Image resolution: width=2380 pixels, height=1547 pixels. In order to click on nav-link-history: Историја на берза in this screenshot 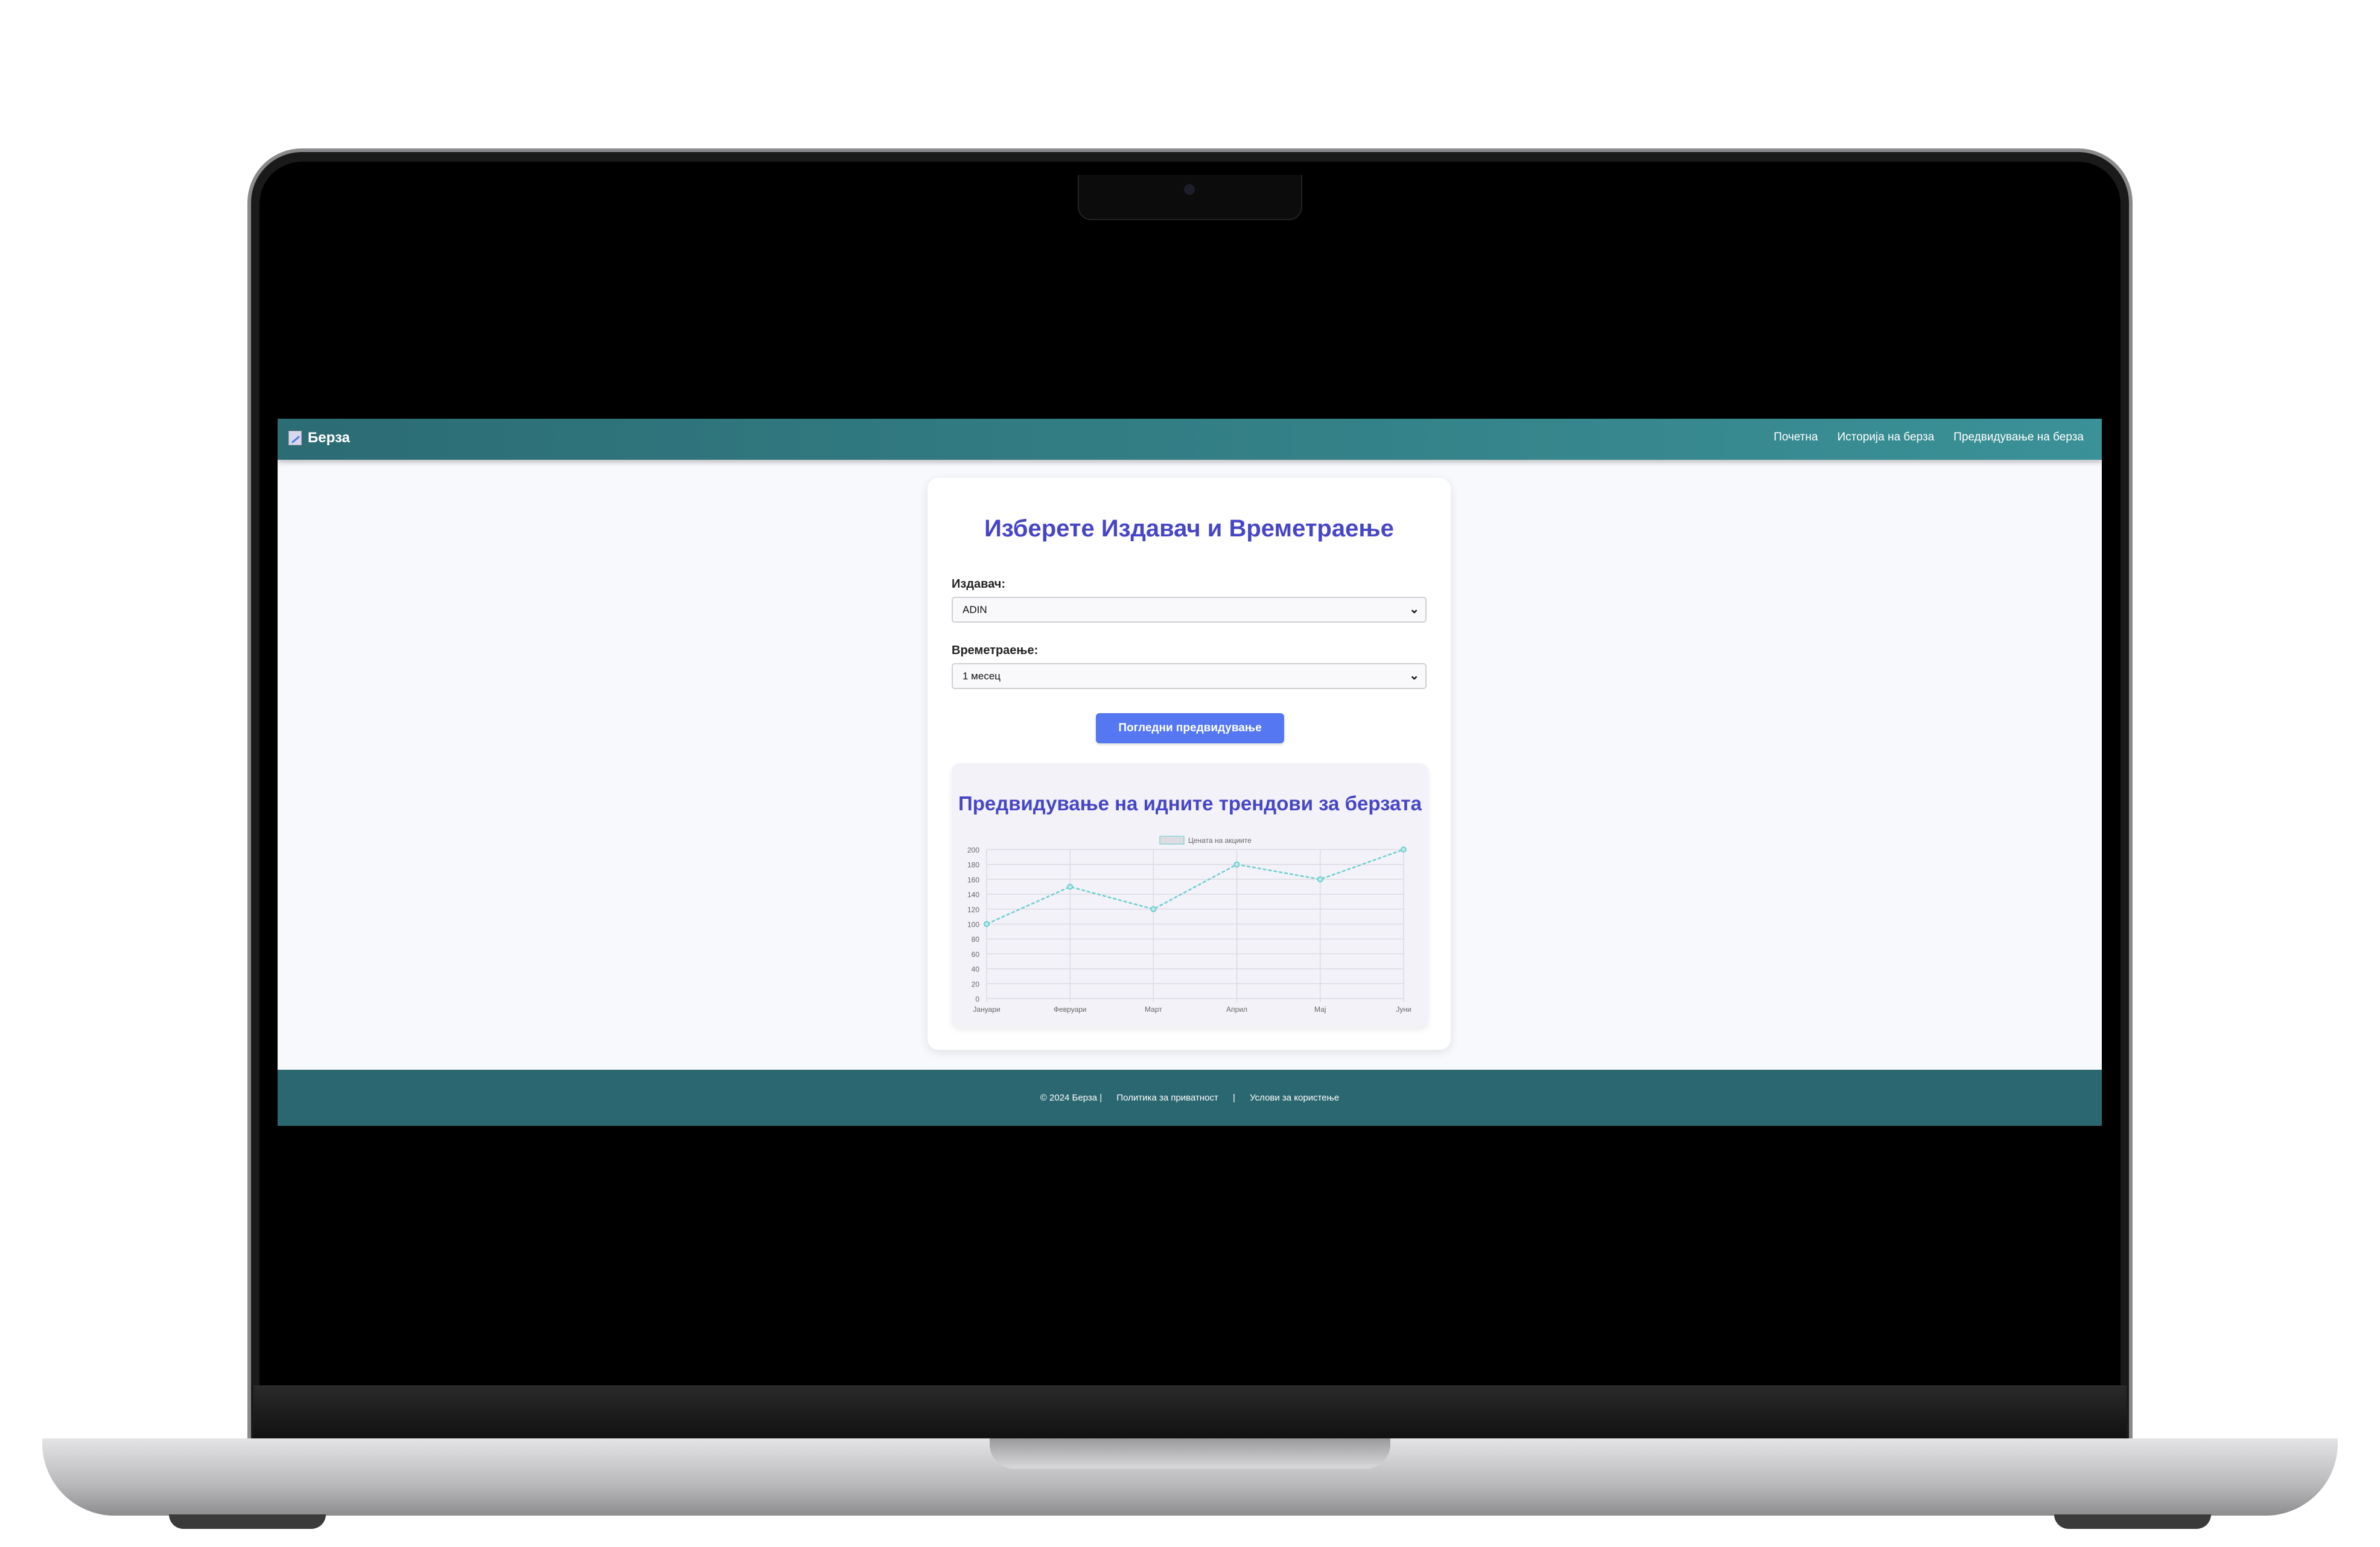, I will do `click(1887, 438)`.